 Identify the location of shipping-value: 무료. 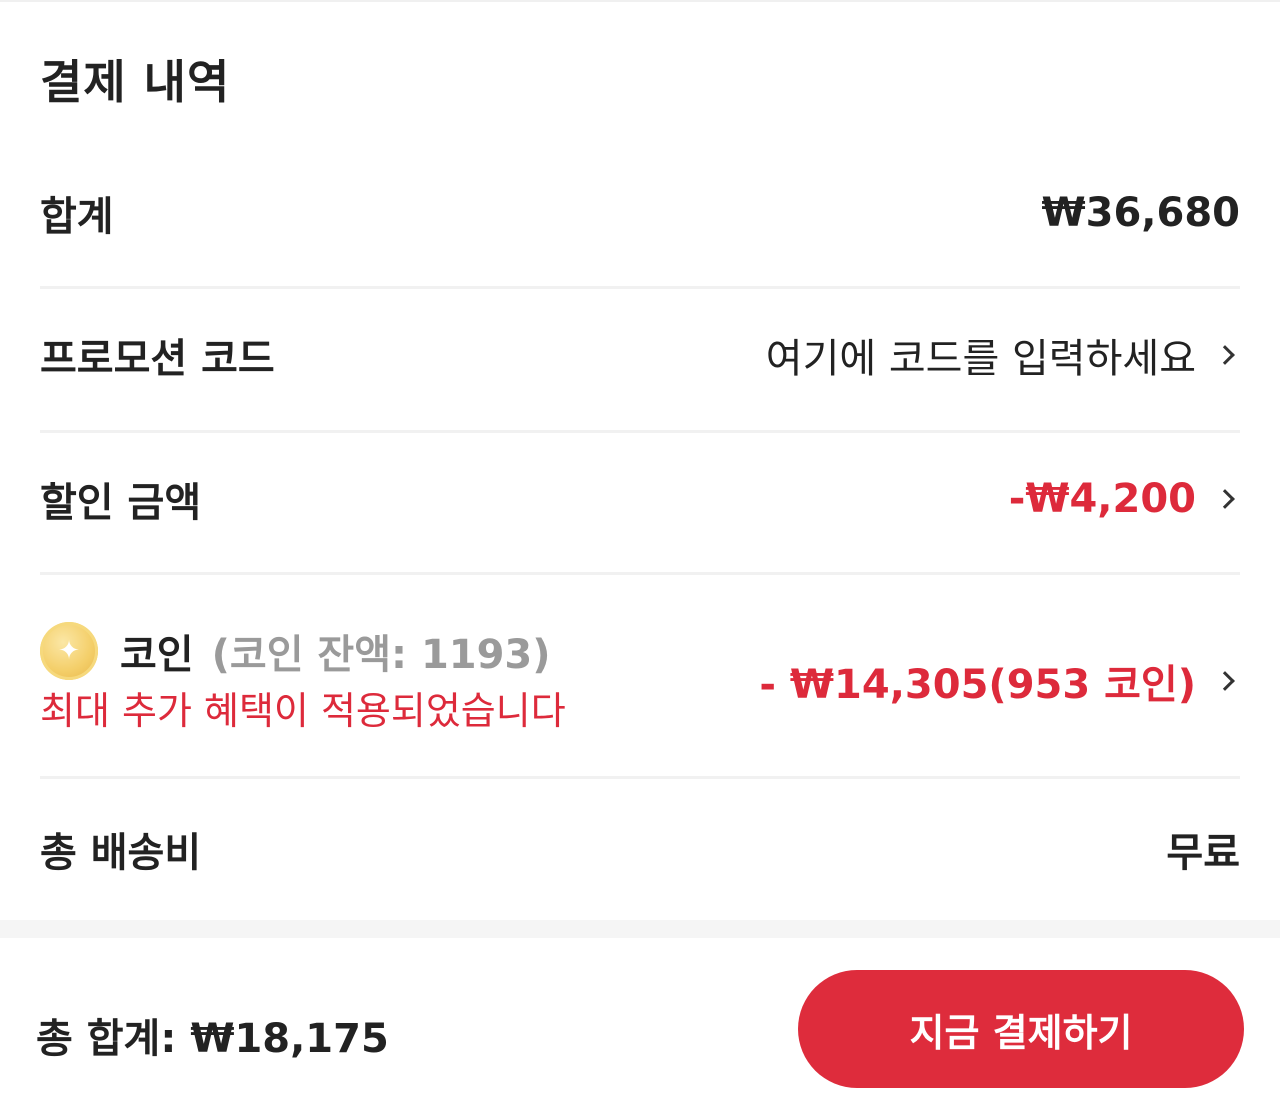
(1203, 853).